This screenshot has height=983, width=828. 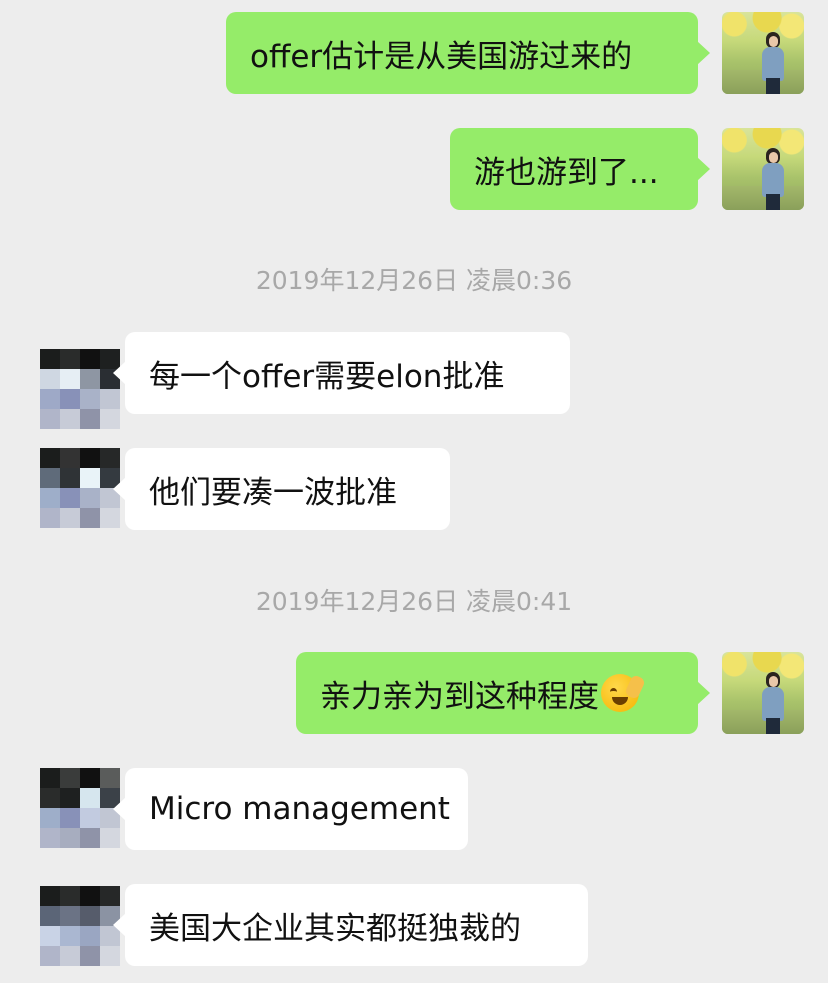 What do you see at coordinates (623, 693) in the screenshot?
I see `facepalm-emoji-icon` at bounding box center [623, 693].